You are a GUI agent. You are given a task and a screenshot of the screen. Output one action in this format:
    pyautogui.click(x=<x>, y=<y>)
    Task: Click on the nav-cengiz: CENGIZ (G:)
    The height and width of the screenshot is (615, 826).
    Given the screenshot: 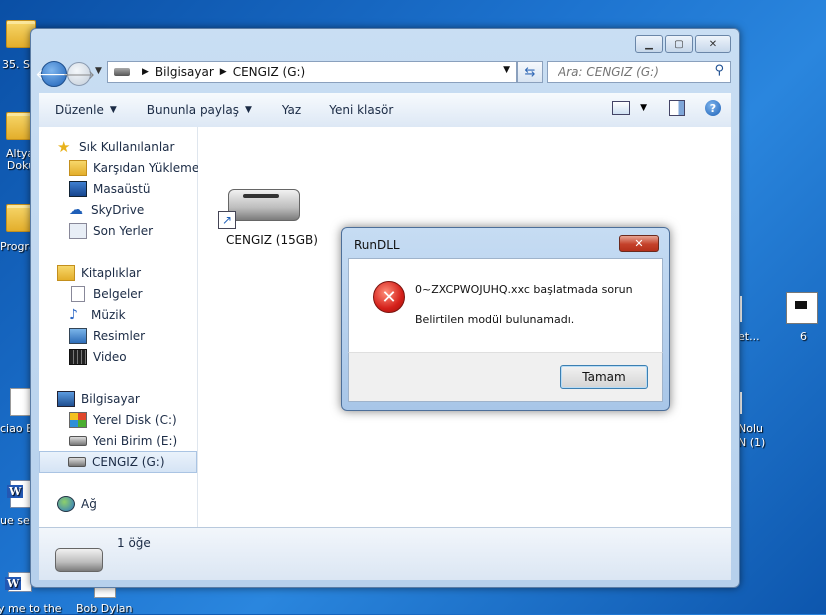 What is the action you would take?
    pyautogui.click(x=118, y=462)
    